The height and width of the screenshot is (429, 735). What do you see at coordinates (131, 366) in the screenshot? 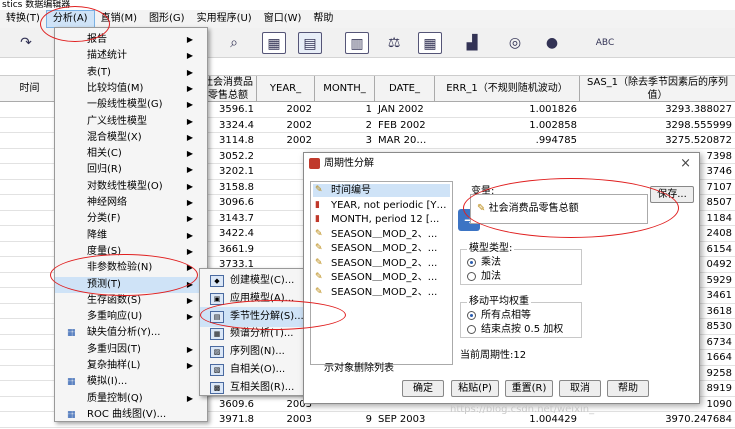
I see `analyze-menu-item: 复杂抽样(L) ▶` at bounding box center [131, 366].